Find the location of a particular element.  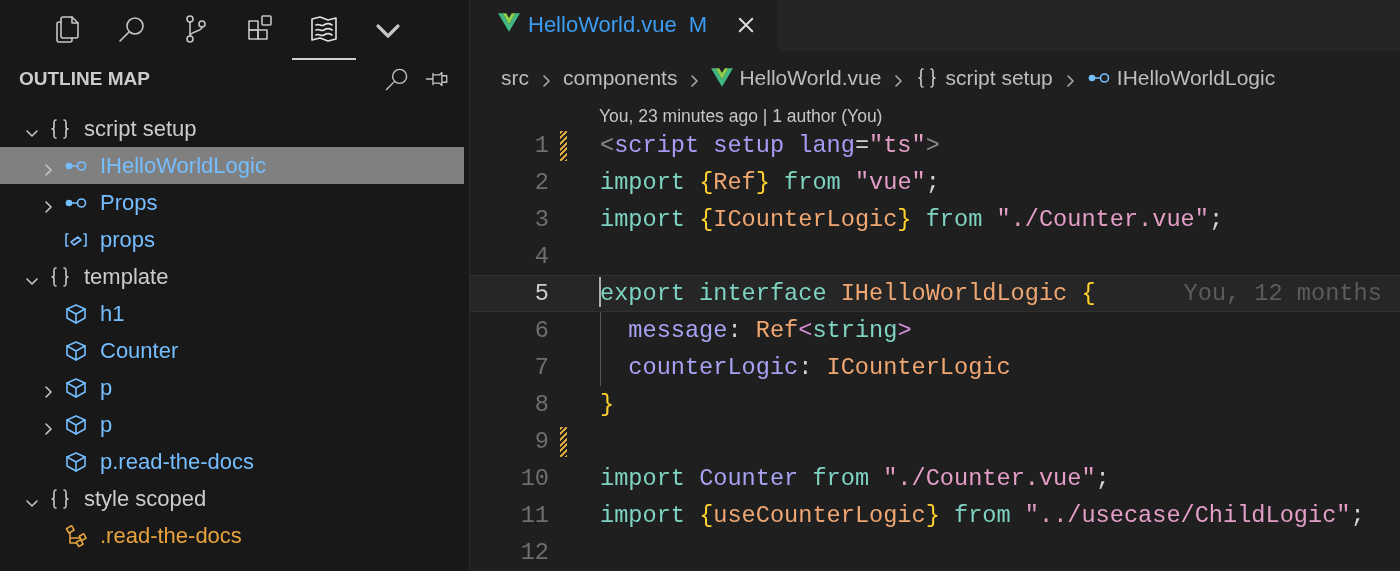

modified-label: M is located at coordinates (698, 25).